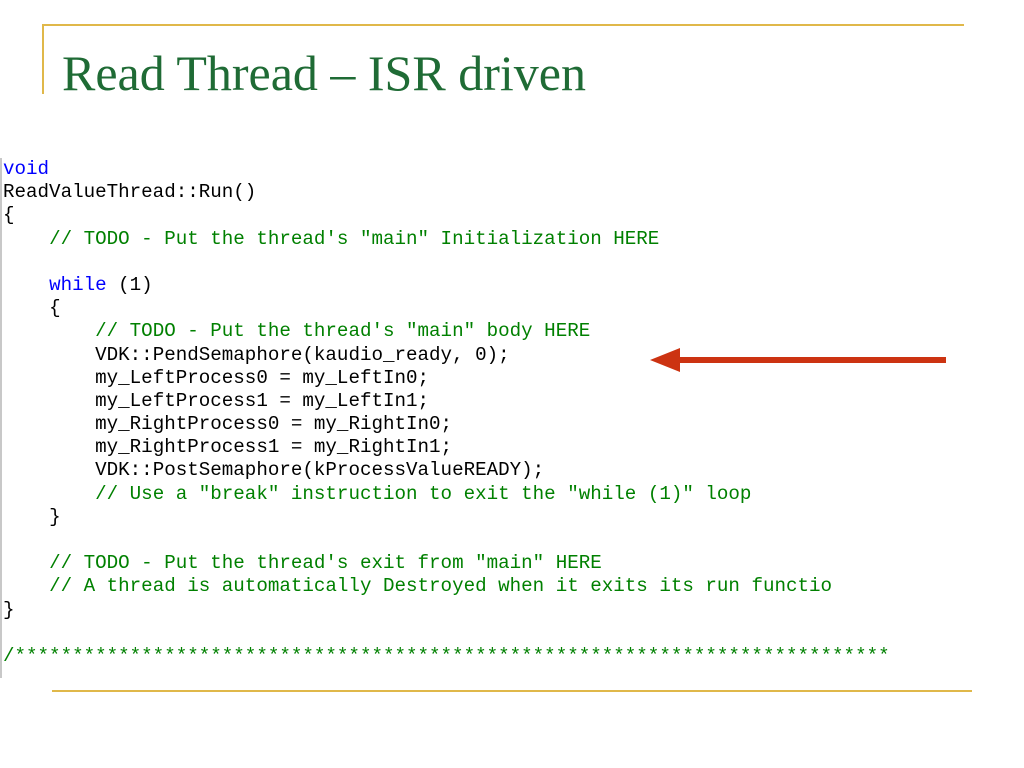  I want to click on slide-title: Read Thread – ISR driven, so click(324, 73).